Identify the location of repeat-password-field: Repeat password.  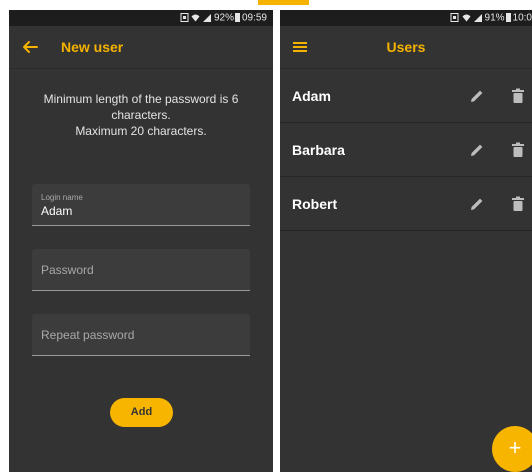
(141, 335).